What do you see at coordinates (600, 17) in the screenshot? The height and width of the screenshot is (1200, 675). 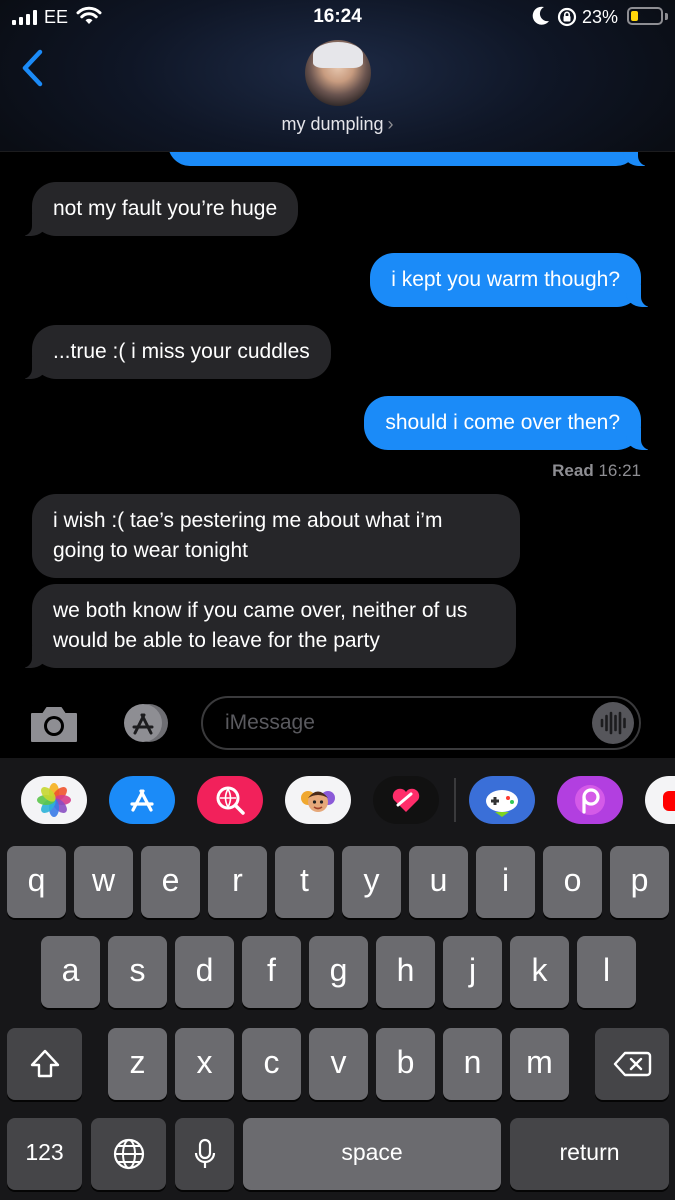 I see `battery-percent: 23%` at bounding box center [600, 17].